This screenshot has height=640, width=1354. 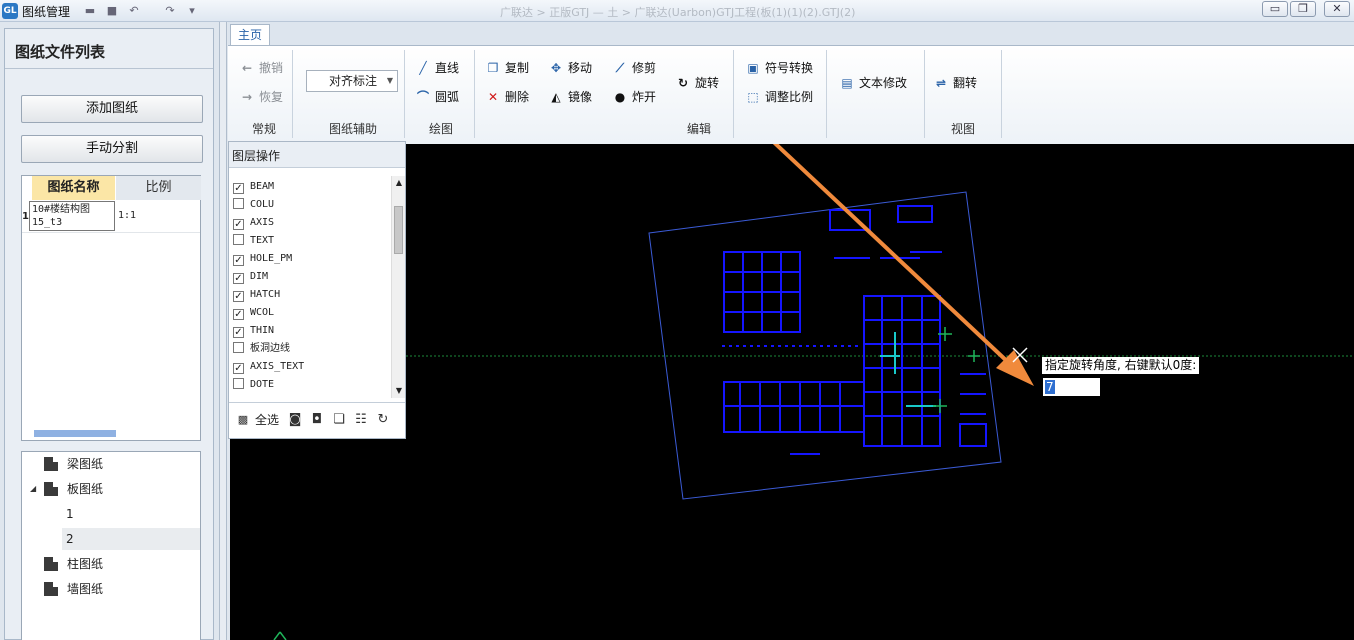 What do you see at coordinates (267, 420) in the screenshot?
I see `select-all-button: 全选` at bounding box center [267, 420].